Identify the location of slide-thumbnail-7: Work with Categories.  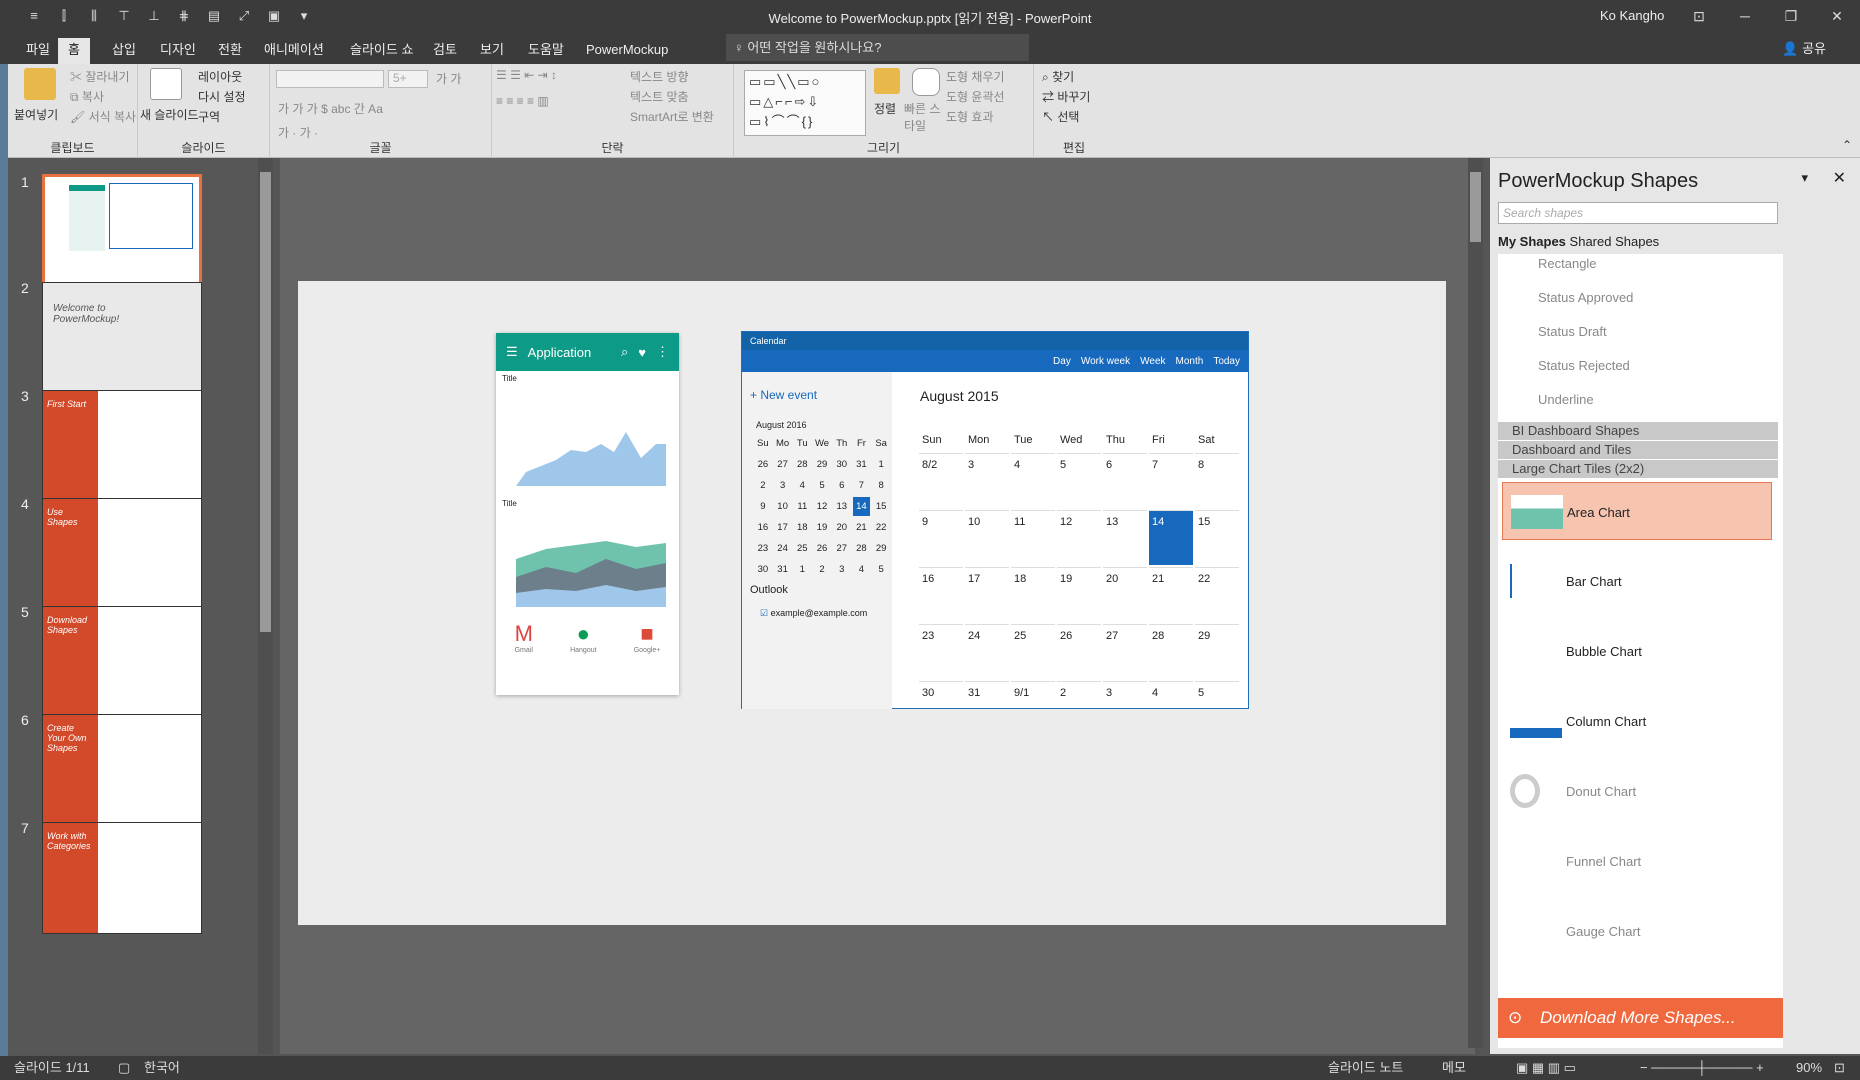
(122, 878).